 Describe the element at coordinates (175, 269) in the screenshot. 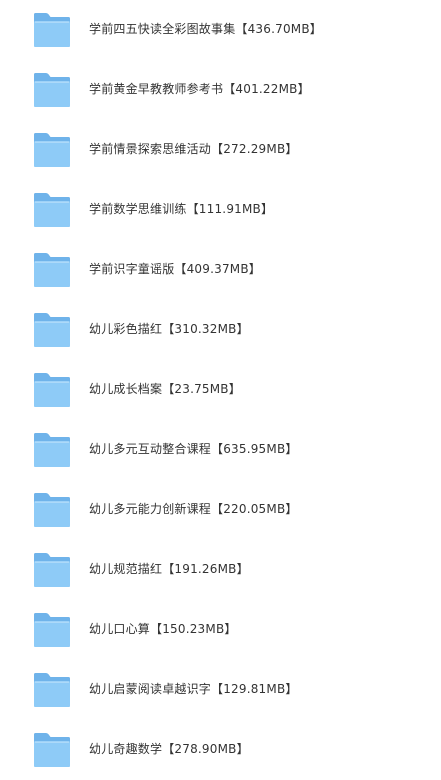

I see `folder-name: 学前识字童谣版【409.37MB】` at that location.